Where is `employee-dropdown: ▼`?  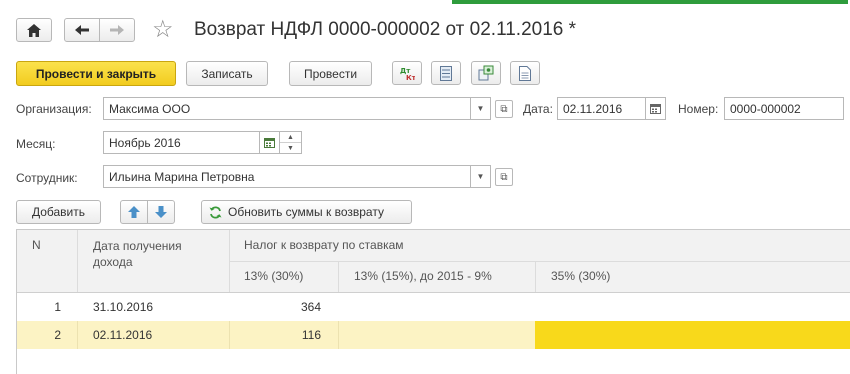 employee-dropdown: ▼ is located at coordinates (481, 176).